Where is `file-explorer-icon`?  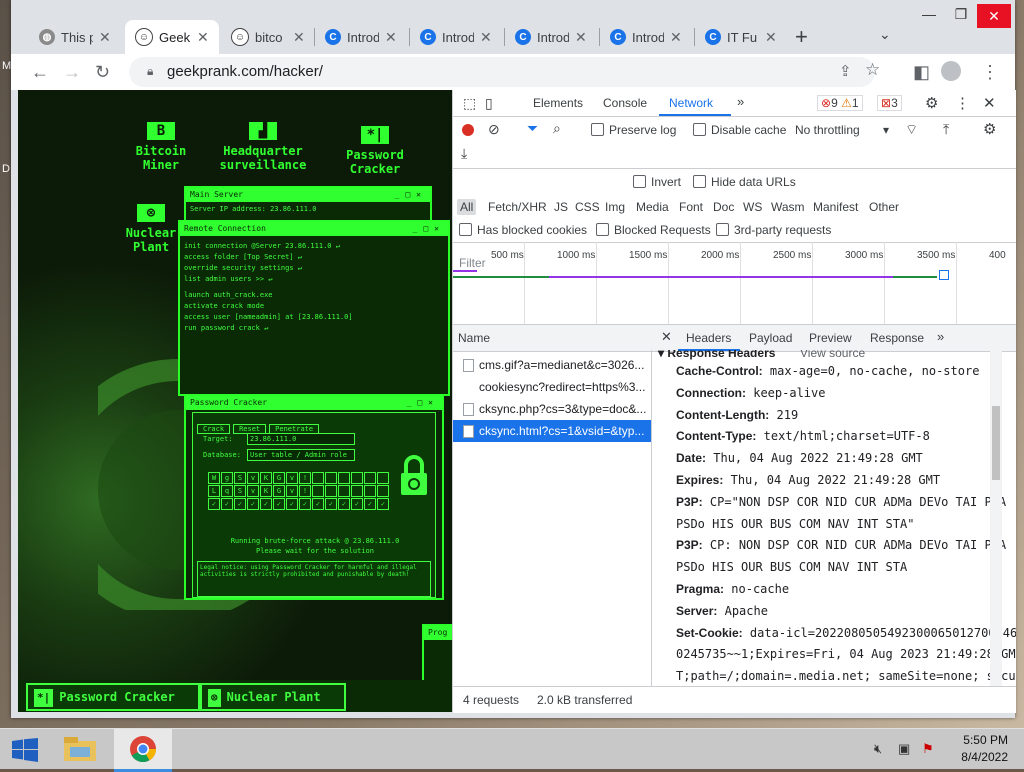
file-explorer-icon is located at coordinates (80, 749).